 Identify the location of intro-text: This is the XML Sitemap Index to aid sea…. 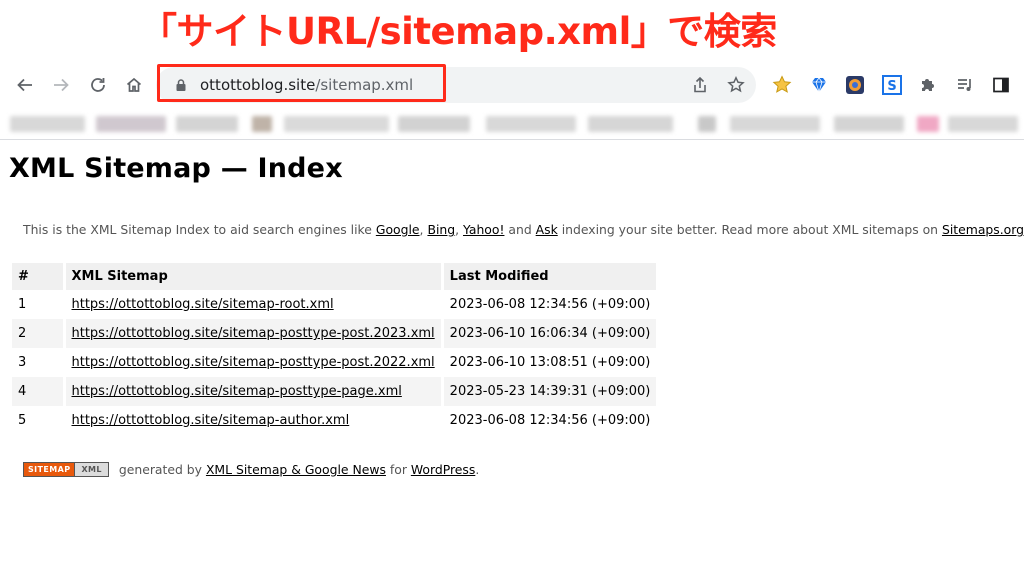
(523, 229).